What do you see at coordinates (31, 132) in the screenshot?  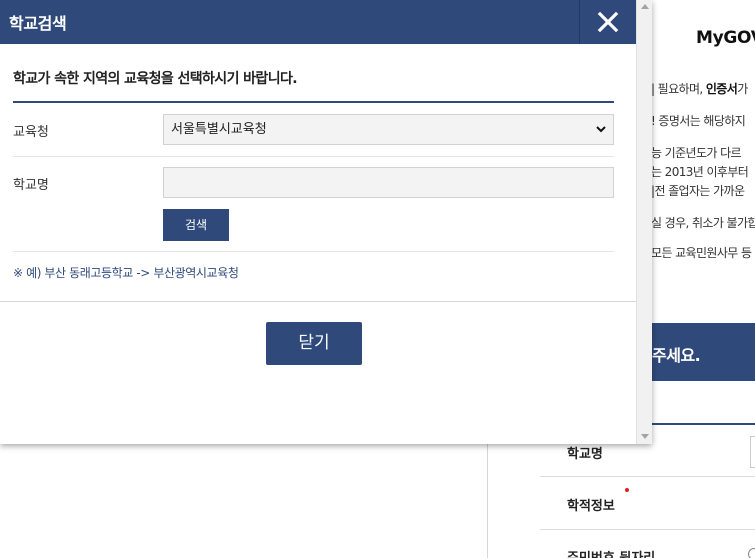 I see `office-label: 교육청` at bounding box center [31, 132].